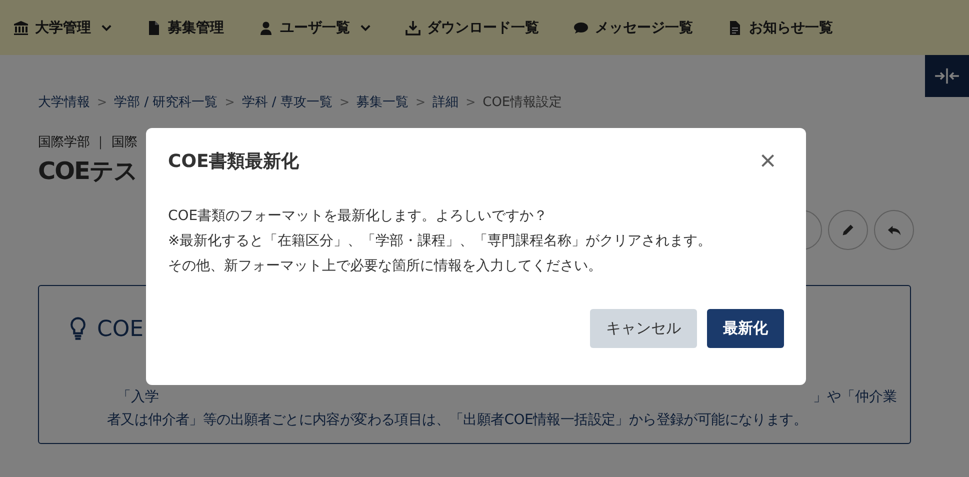  I want to click on nav-menu-item: 募集管理, so click(185, 27).